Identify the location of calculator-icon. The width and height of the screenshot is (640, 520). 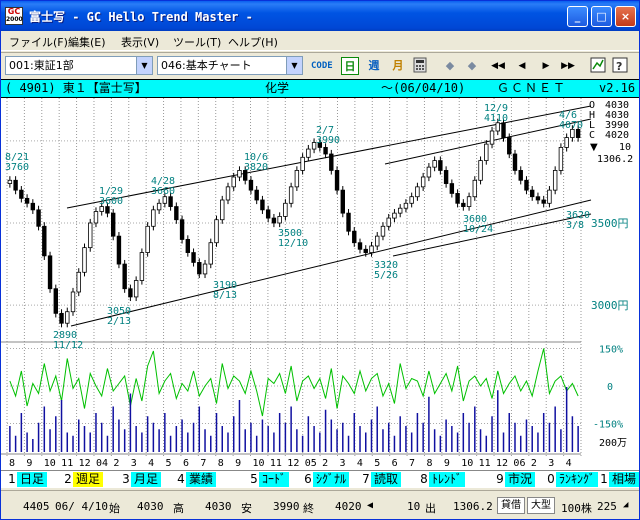
(420, 66).